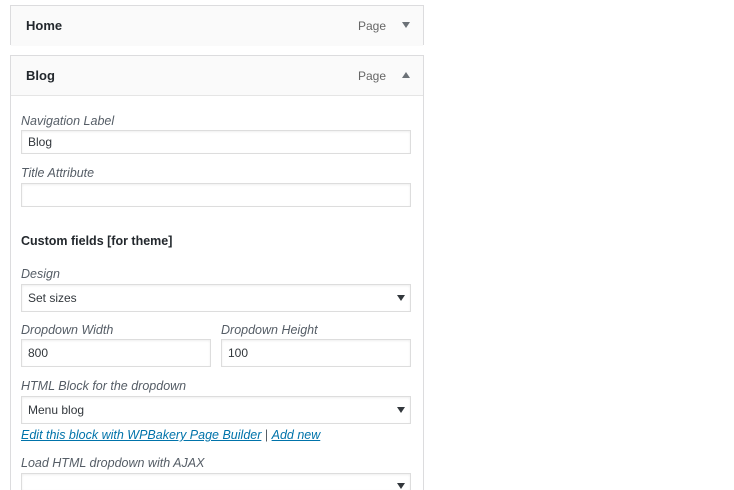  Describe the element at coordinates (269, 330) in the screenshot. I see `dropdown-height-label: Dropdown Height` at that location.